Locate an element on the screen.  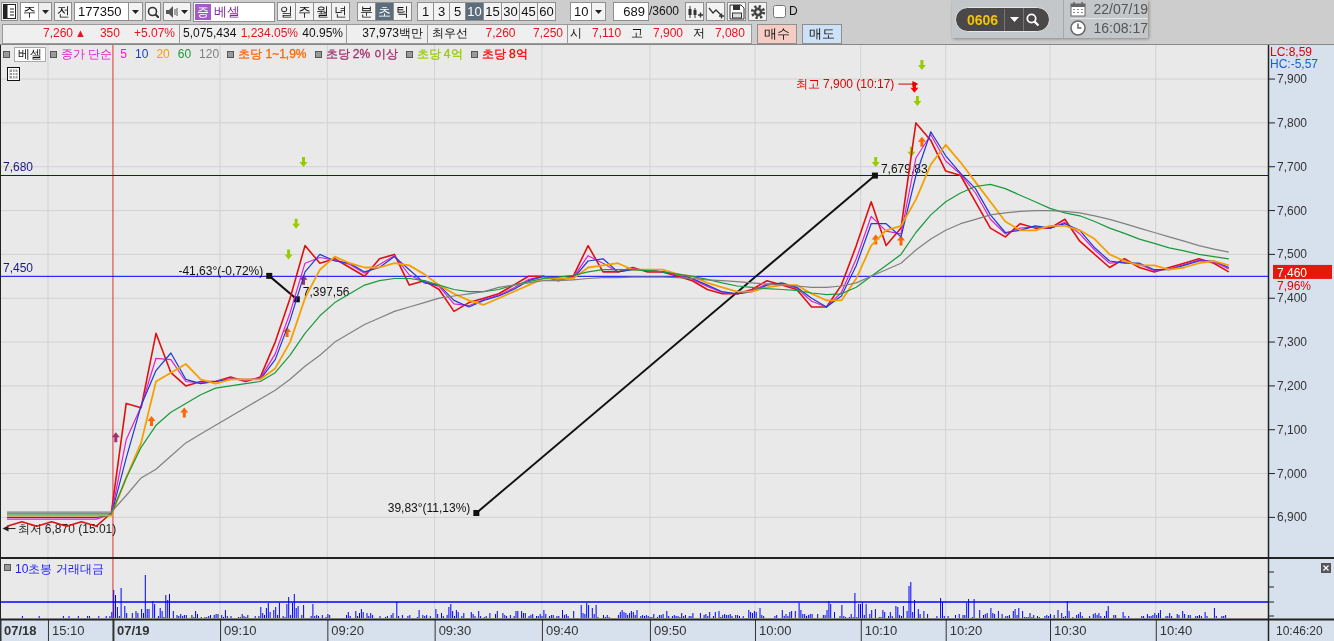
reference-line-label: 7,680 is located at coordinates (18, 167).